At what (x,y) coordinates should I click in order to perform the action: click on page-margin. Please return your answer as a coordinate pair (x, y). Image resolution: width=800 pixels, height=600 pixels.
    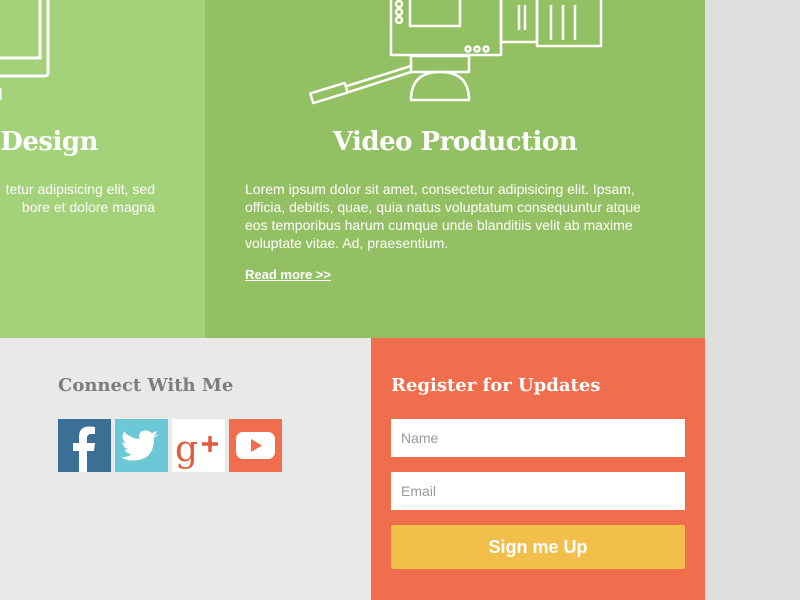
    Looking at the image, I should click on (752, 300).